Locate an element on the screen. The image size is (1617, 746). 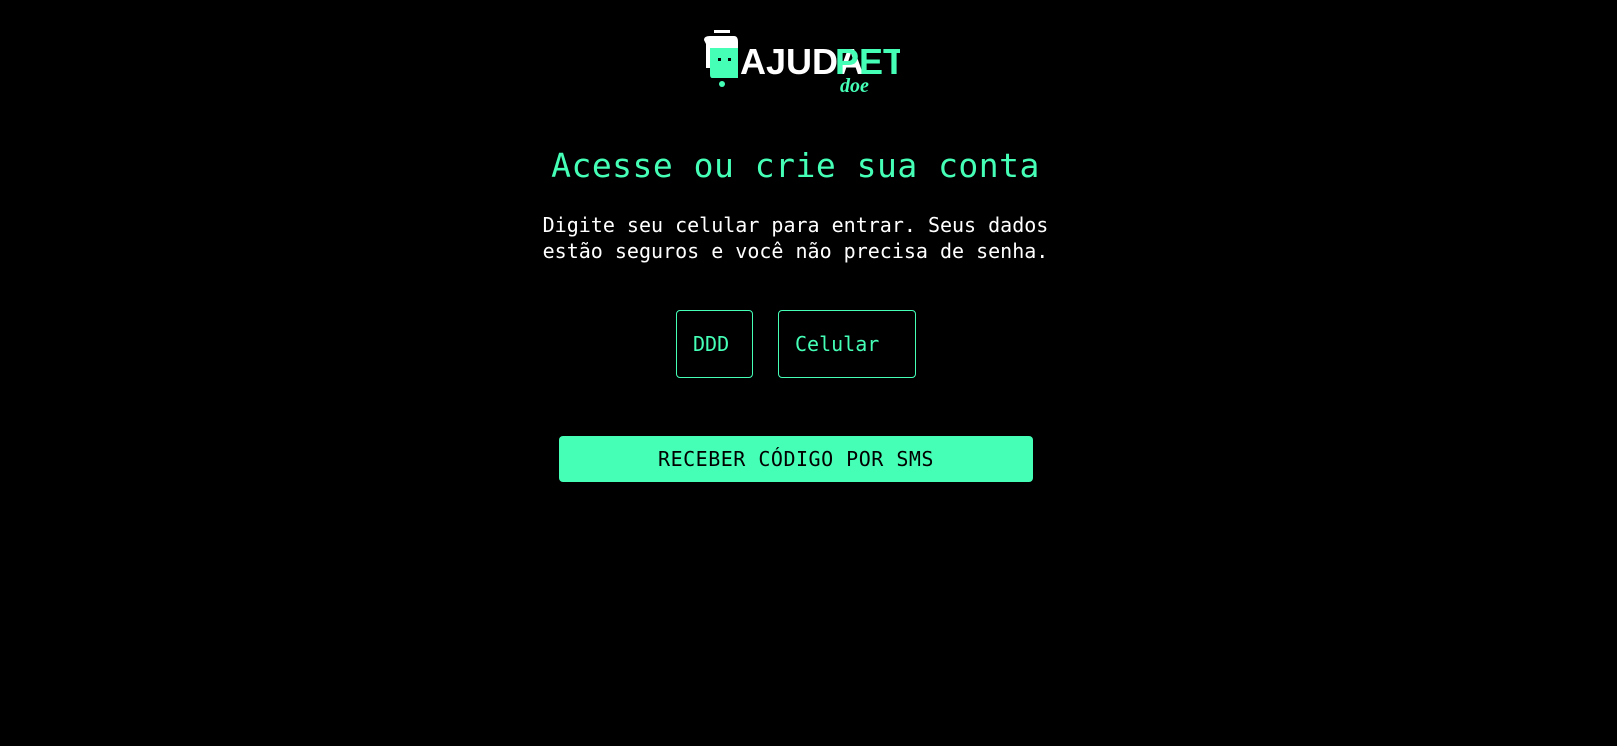
page-title: Acesse ou crie sua conta is located at coordinates (795, 165).